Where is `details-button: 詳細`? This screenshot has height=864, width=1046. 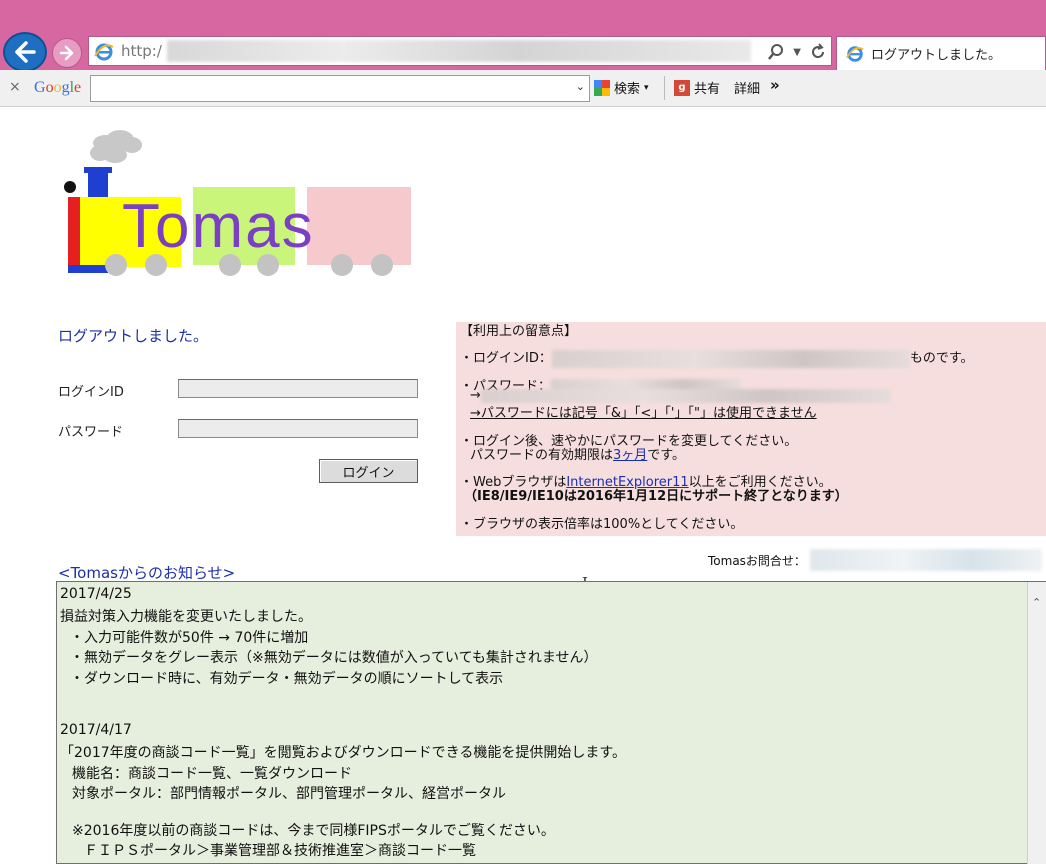
details-button: 詳細 is located at coordinates (747, 87).